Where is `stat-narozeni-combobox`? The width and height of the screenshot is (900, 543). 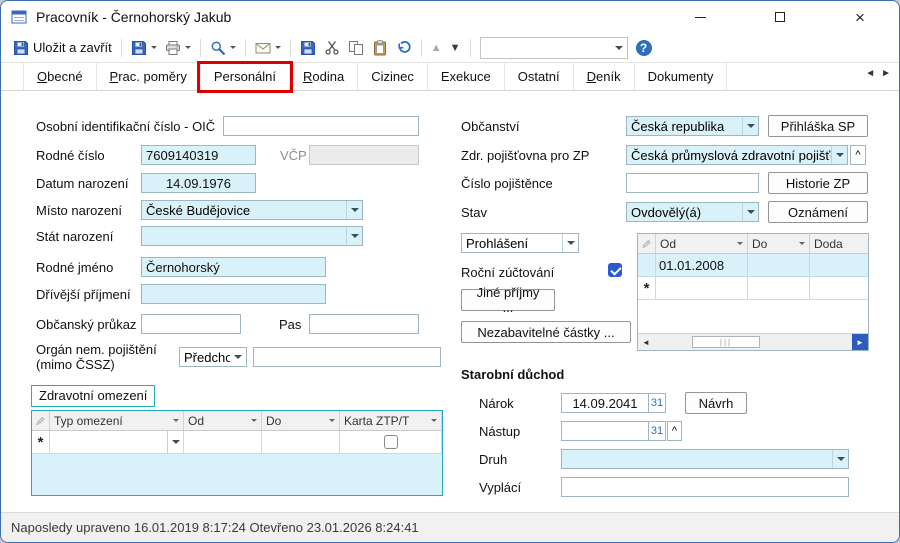
stat-narozeni-combobox is located at coordinates (252, 236).